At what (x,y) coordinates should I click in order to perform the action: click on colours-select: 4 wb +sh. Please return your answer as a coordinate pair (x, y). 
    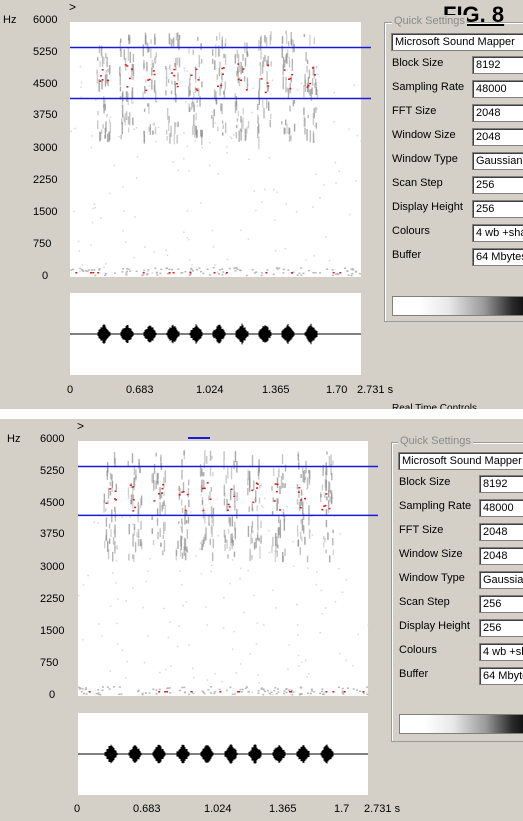
    Looking at the image, I should click on (501, 652).